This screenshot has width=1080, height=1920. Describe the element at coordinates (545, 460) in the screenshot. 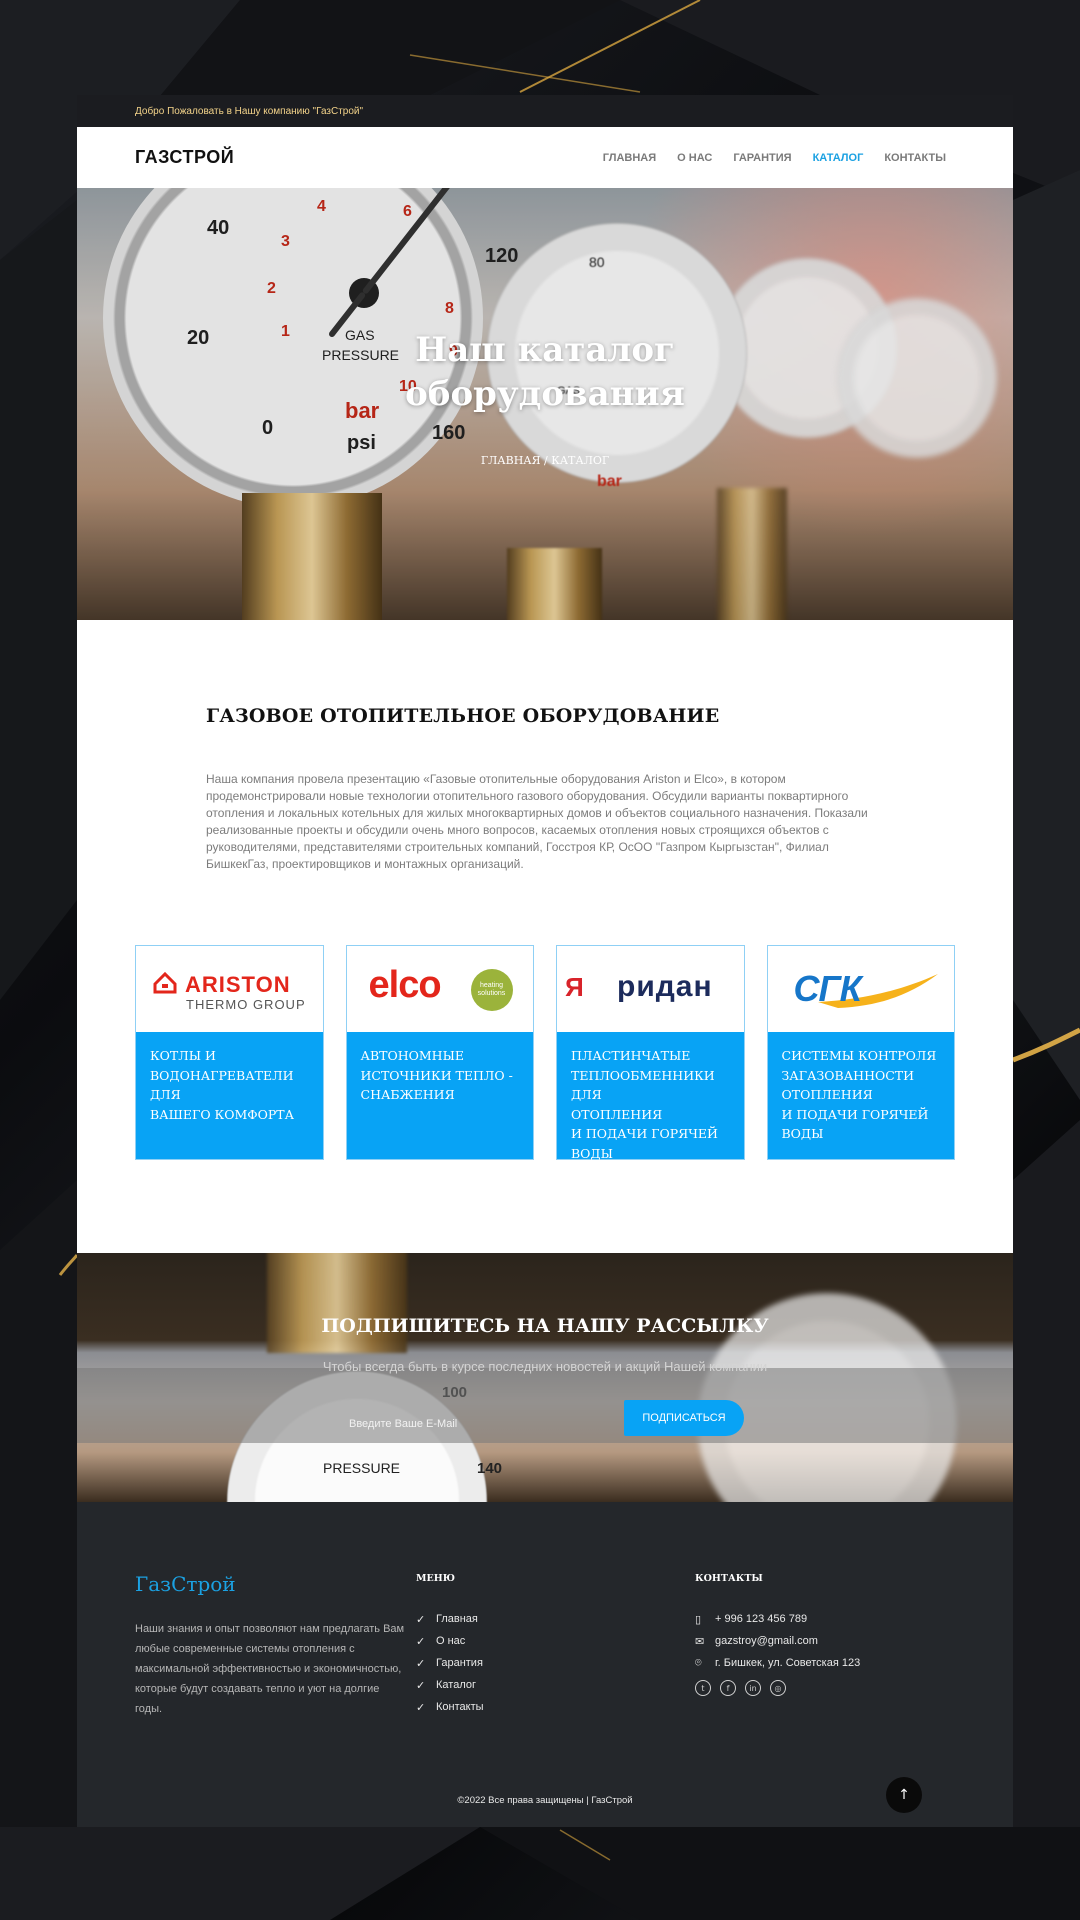

I see `breadcrumb: ГЛАВНАЯ / КАТАЛОГ` at that location.